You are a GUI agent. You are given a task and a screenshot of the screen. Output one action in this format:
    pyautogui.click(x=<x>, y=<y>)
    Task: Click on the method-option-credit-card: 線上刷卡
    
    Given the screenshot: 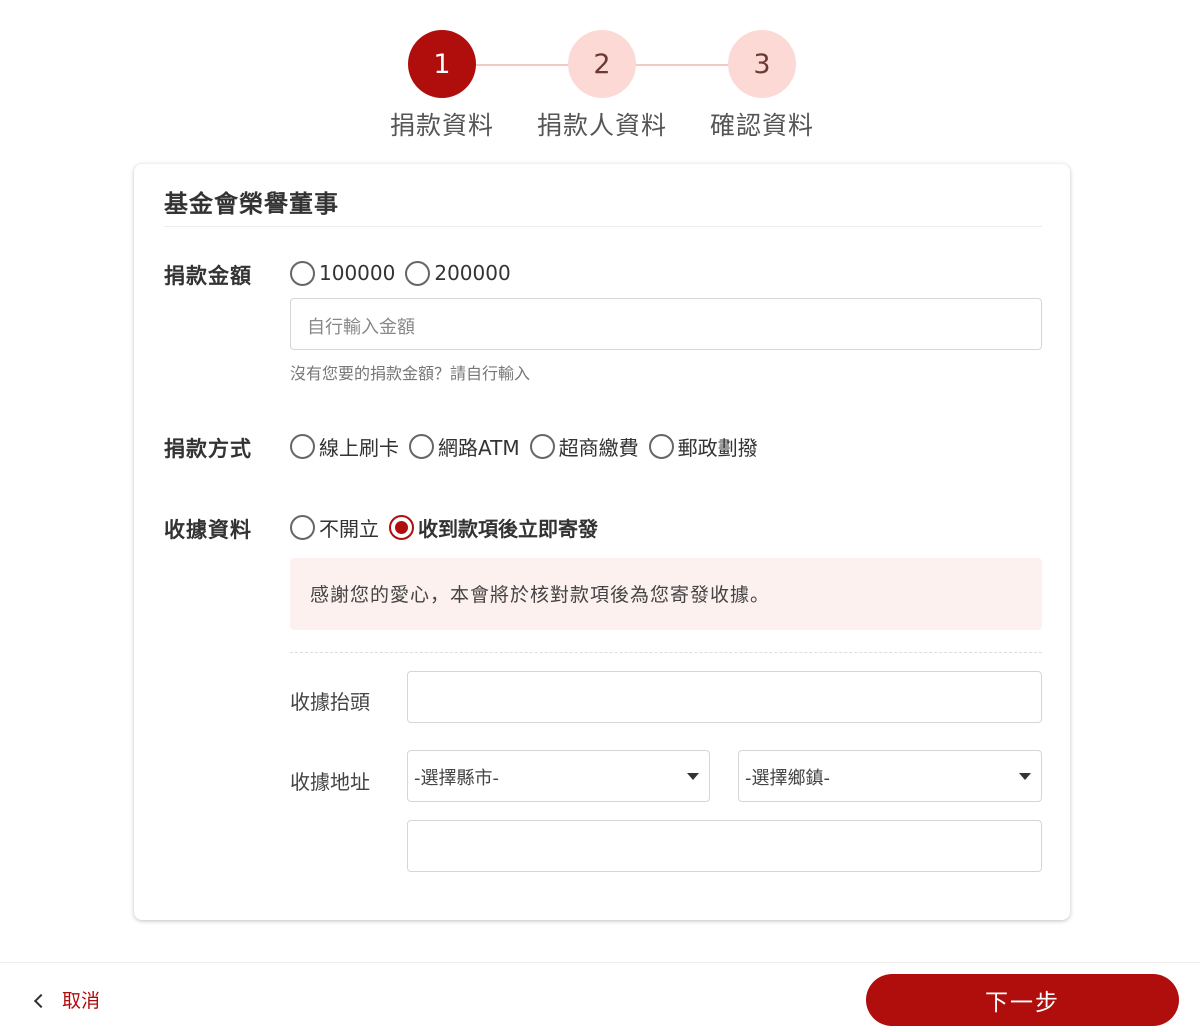 What is the action you would take?
    pyautogui.click(x=344, y=446)
    